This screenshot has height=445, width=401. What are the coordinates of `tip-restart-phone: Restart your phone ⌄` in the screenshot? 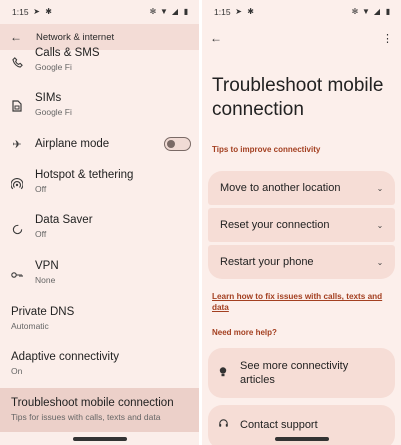 It's located at (301, 262).